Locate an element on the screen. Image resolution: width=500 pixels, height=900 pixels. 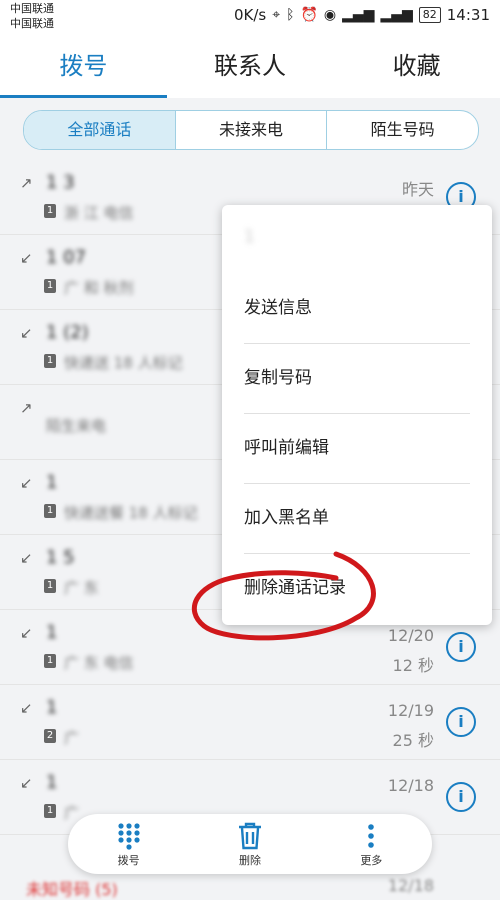
menu-send-message: 发送信息 is located at coordinates (357, 308).